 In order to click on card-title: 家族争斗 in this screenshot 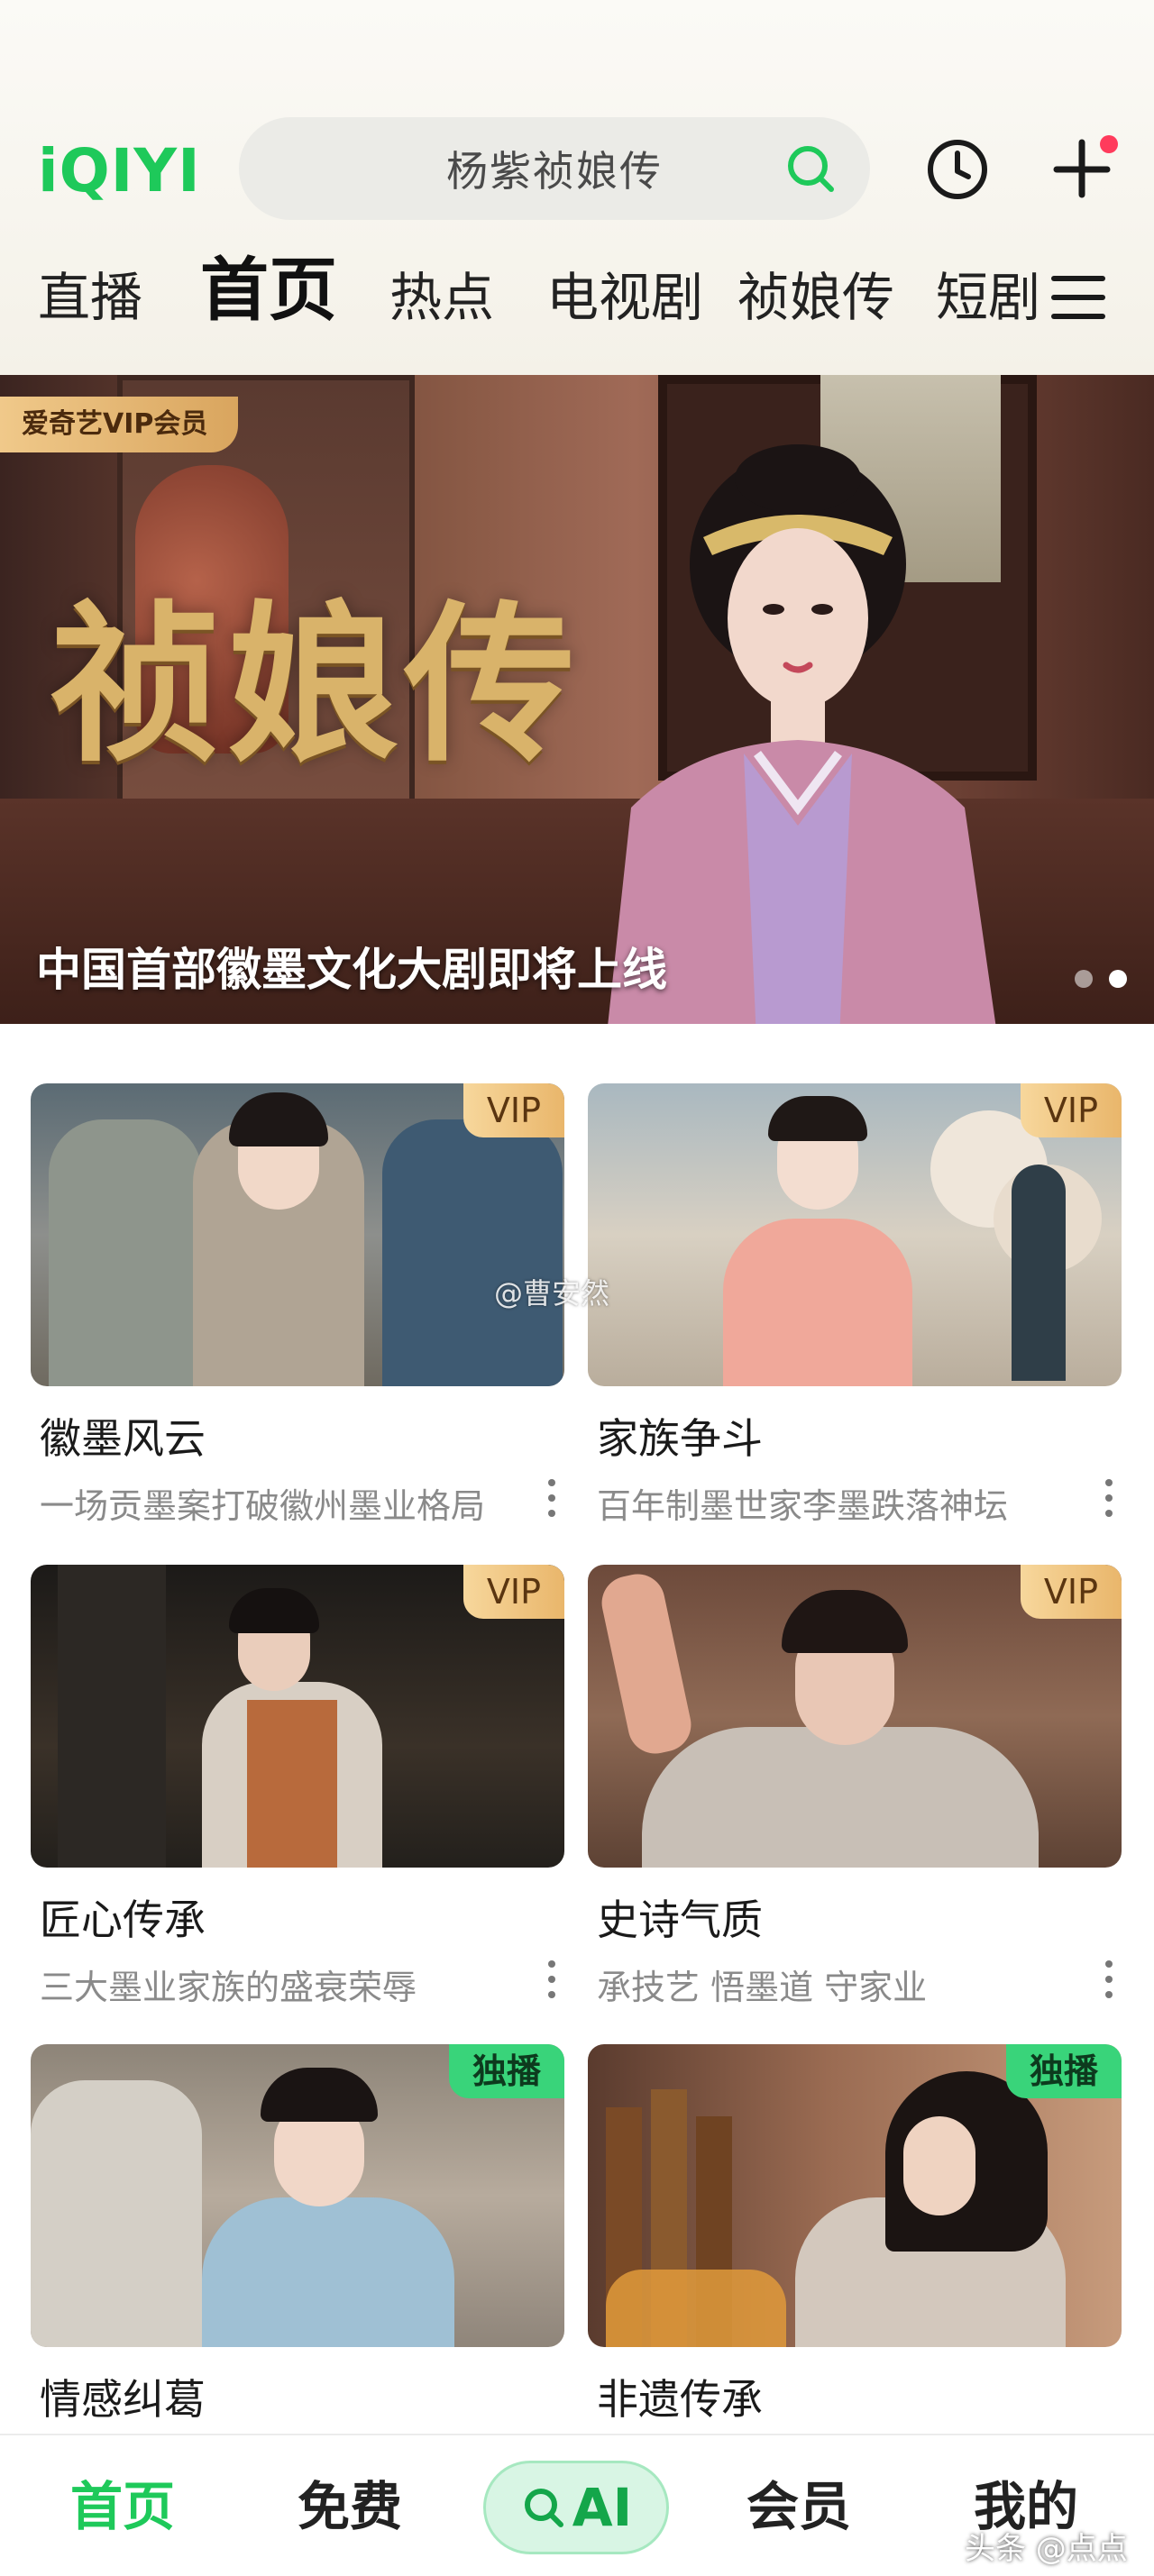, I will do `click(859, 1436)`.